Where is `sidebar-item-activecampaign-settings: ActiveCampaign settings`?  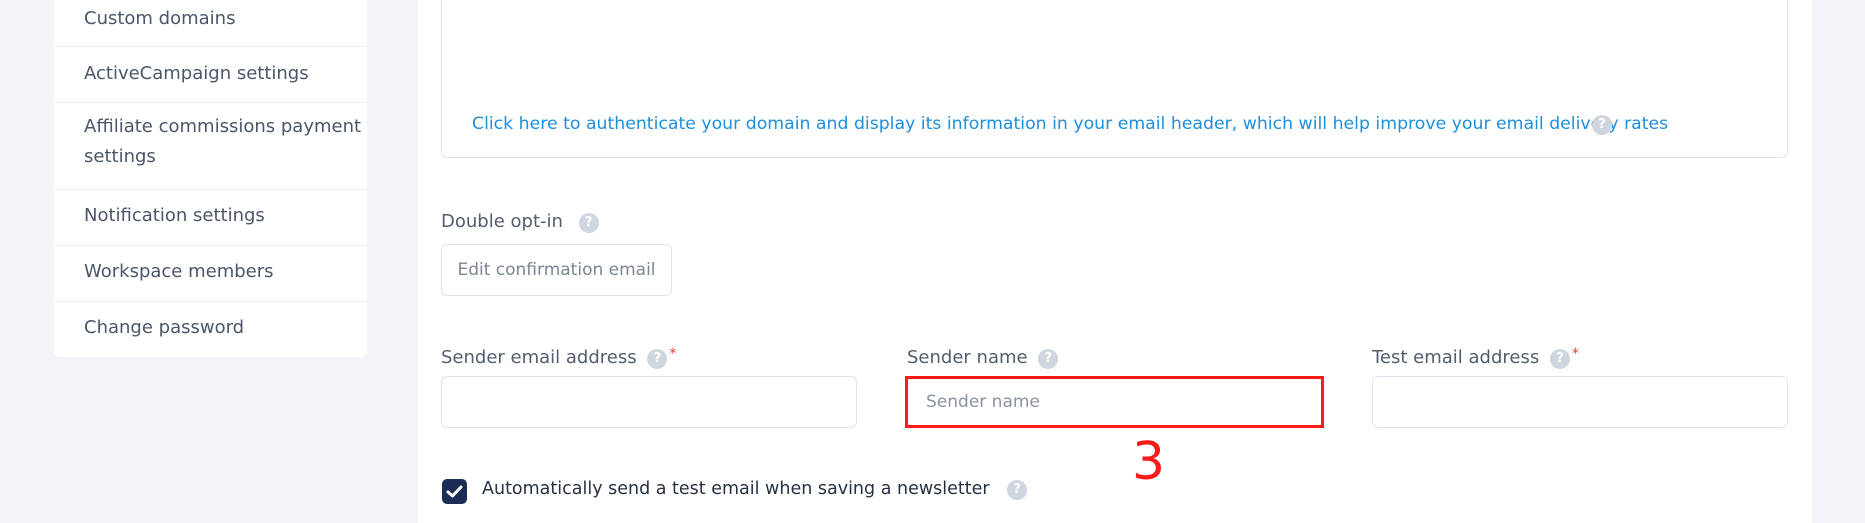
sidebar-item-activecampaign-settings: ActiveCampaign settings is located at coordinates (210, 75).